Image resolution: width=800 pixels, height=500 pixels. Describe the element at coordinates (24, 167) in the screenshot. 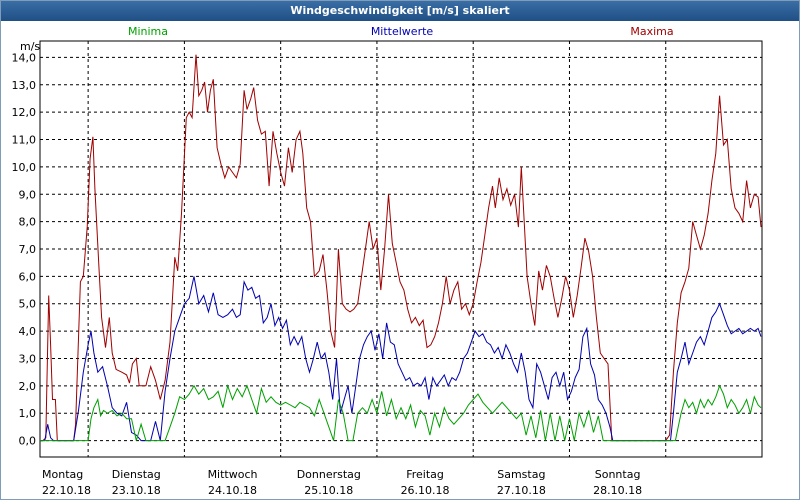

I see `y-tick-label: 10,0` at that location.